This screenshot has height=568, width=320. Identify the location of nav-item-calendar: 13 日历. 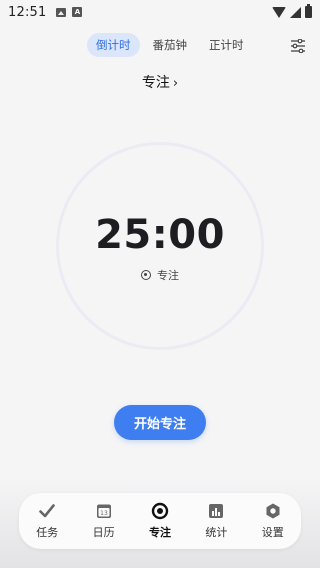
(104, 521).